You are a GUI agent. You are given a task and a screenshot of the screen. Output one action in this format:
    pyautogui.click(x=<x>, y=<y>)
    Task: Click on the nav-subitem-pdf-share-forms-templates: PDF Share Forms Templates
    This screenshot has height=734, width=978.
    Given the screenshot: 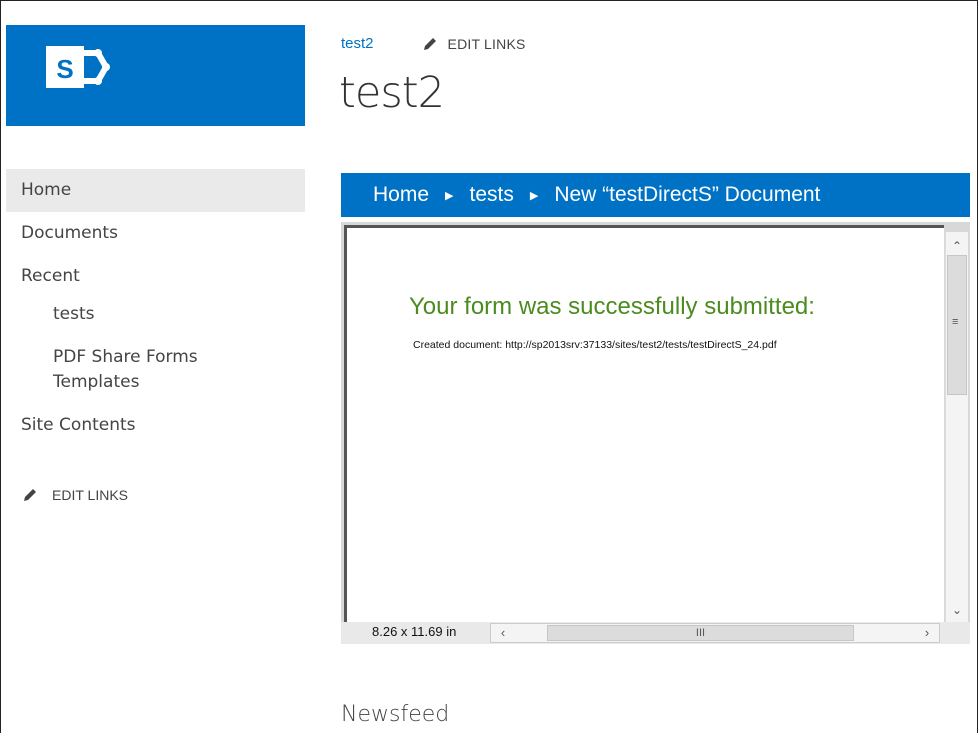 What is the action you would take?
    pyautogui.click(x=119, y=370)
    